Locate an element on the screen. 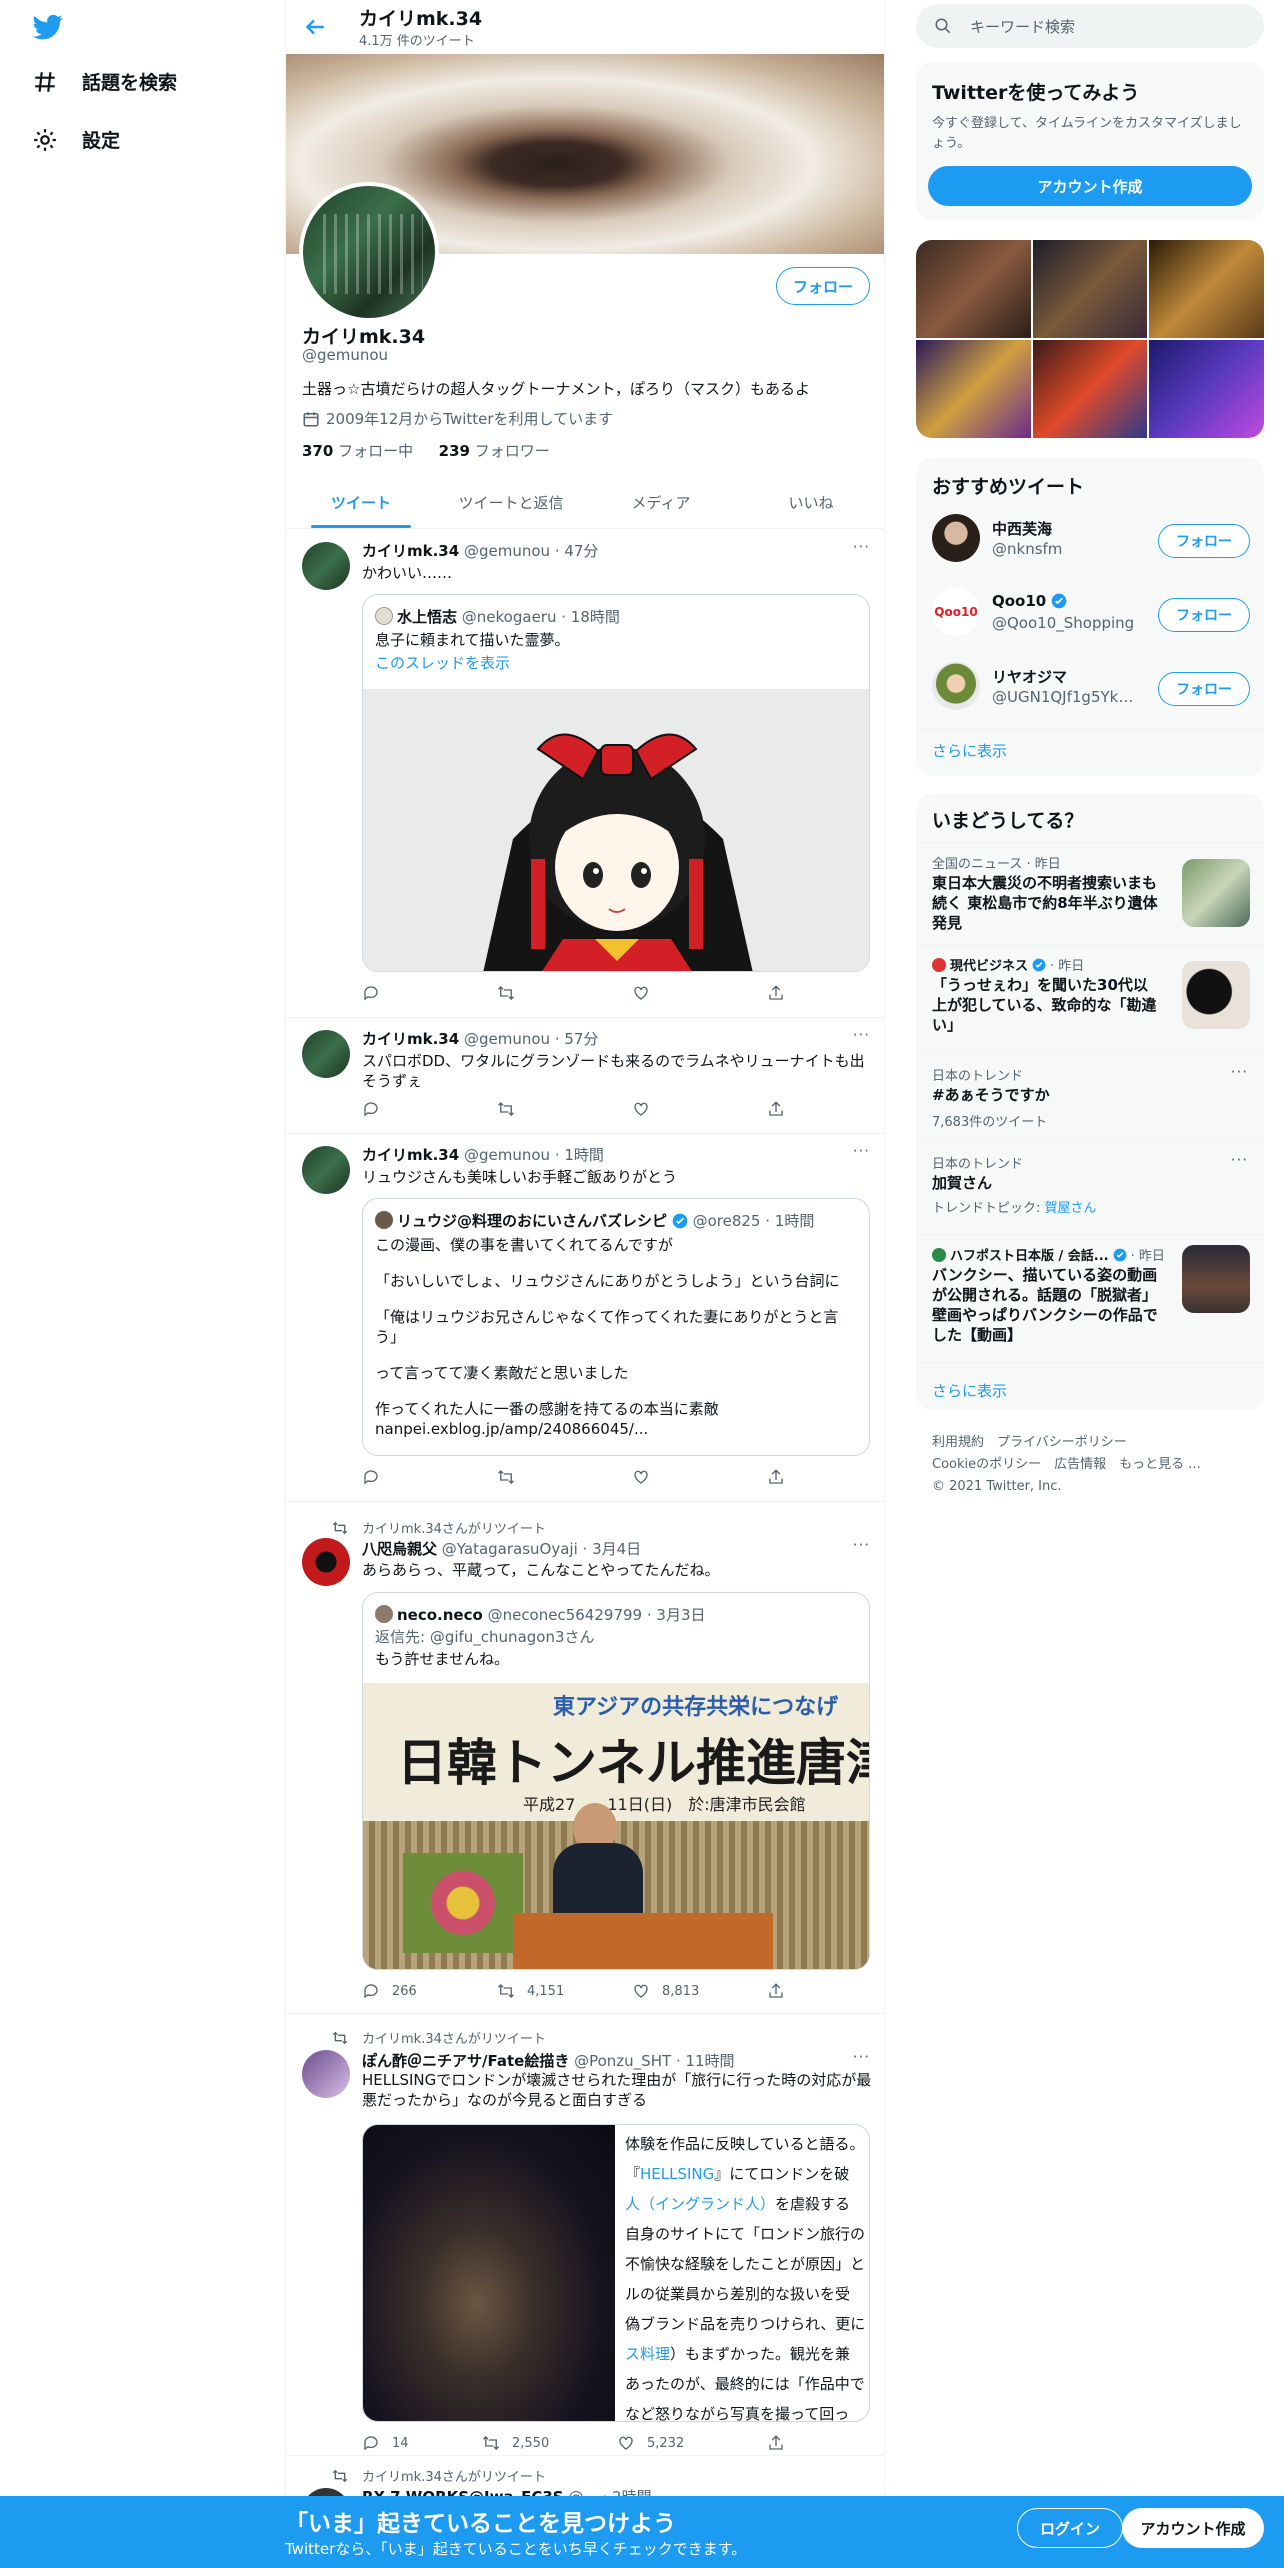 Image resolution: width=1284 pixels, height=2568 pixels. footer-link: 広告情報 is located at coordinates (1080, 1464).